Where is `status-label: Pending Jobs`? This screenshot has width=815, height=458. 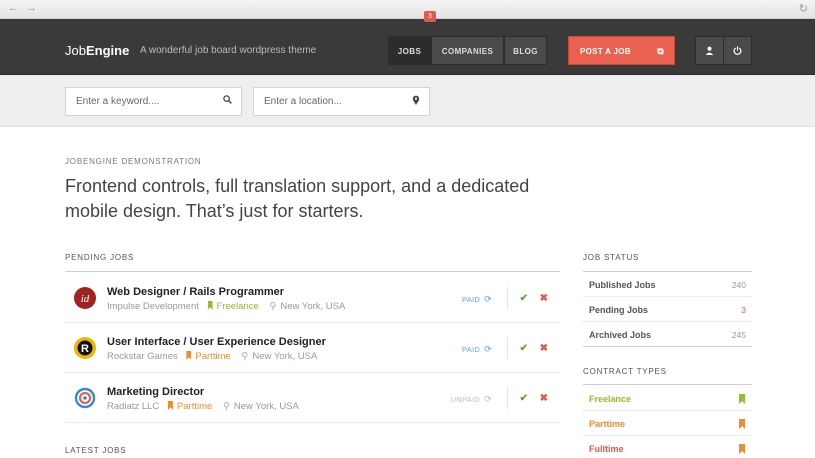 status-label: Pending Jobs is located at coordinates (619, 310).